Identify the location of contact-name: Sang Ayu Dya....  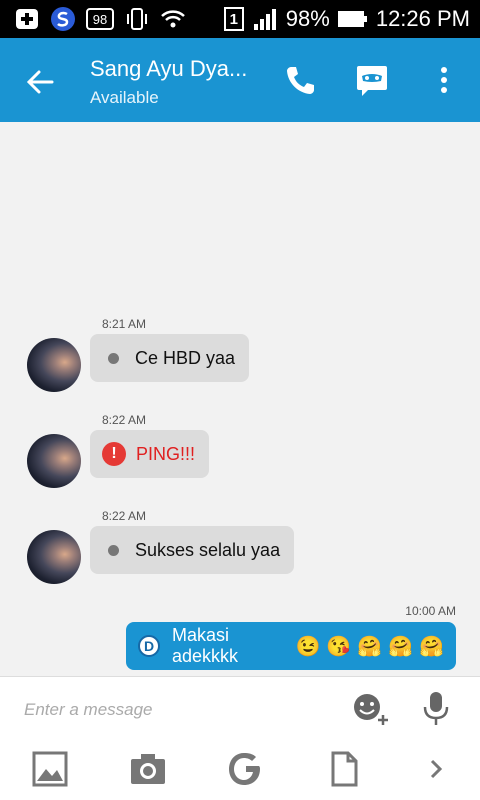
(168, 69).